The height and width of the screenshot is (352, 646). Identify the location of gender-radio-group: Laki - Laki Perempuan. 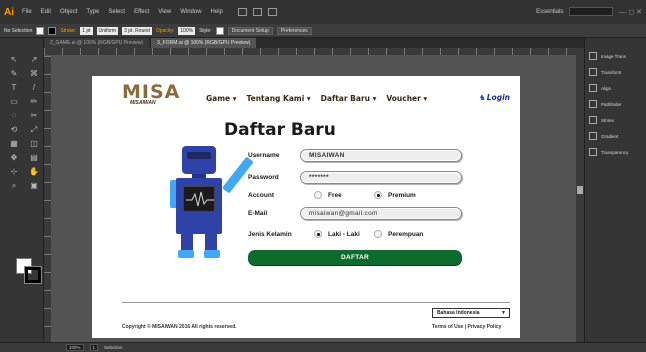
(361, 234).